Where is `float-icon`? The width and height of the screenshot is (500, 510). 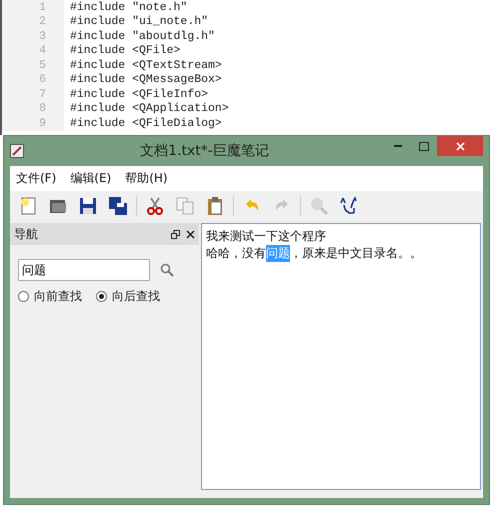
float-icon is located at coordinates (175, 234).